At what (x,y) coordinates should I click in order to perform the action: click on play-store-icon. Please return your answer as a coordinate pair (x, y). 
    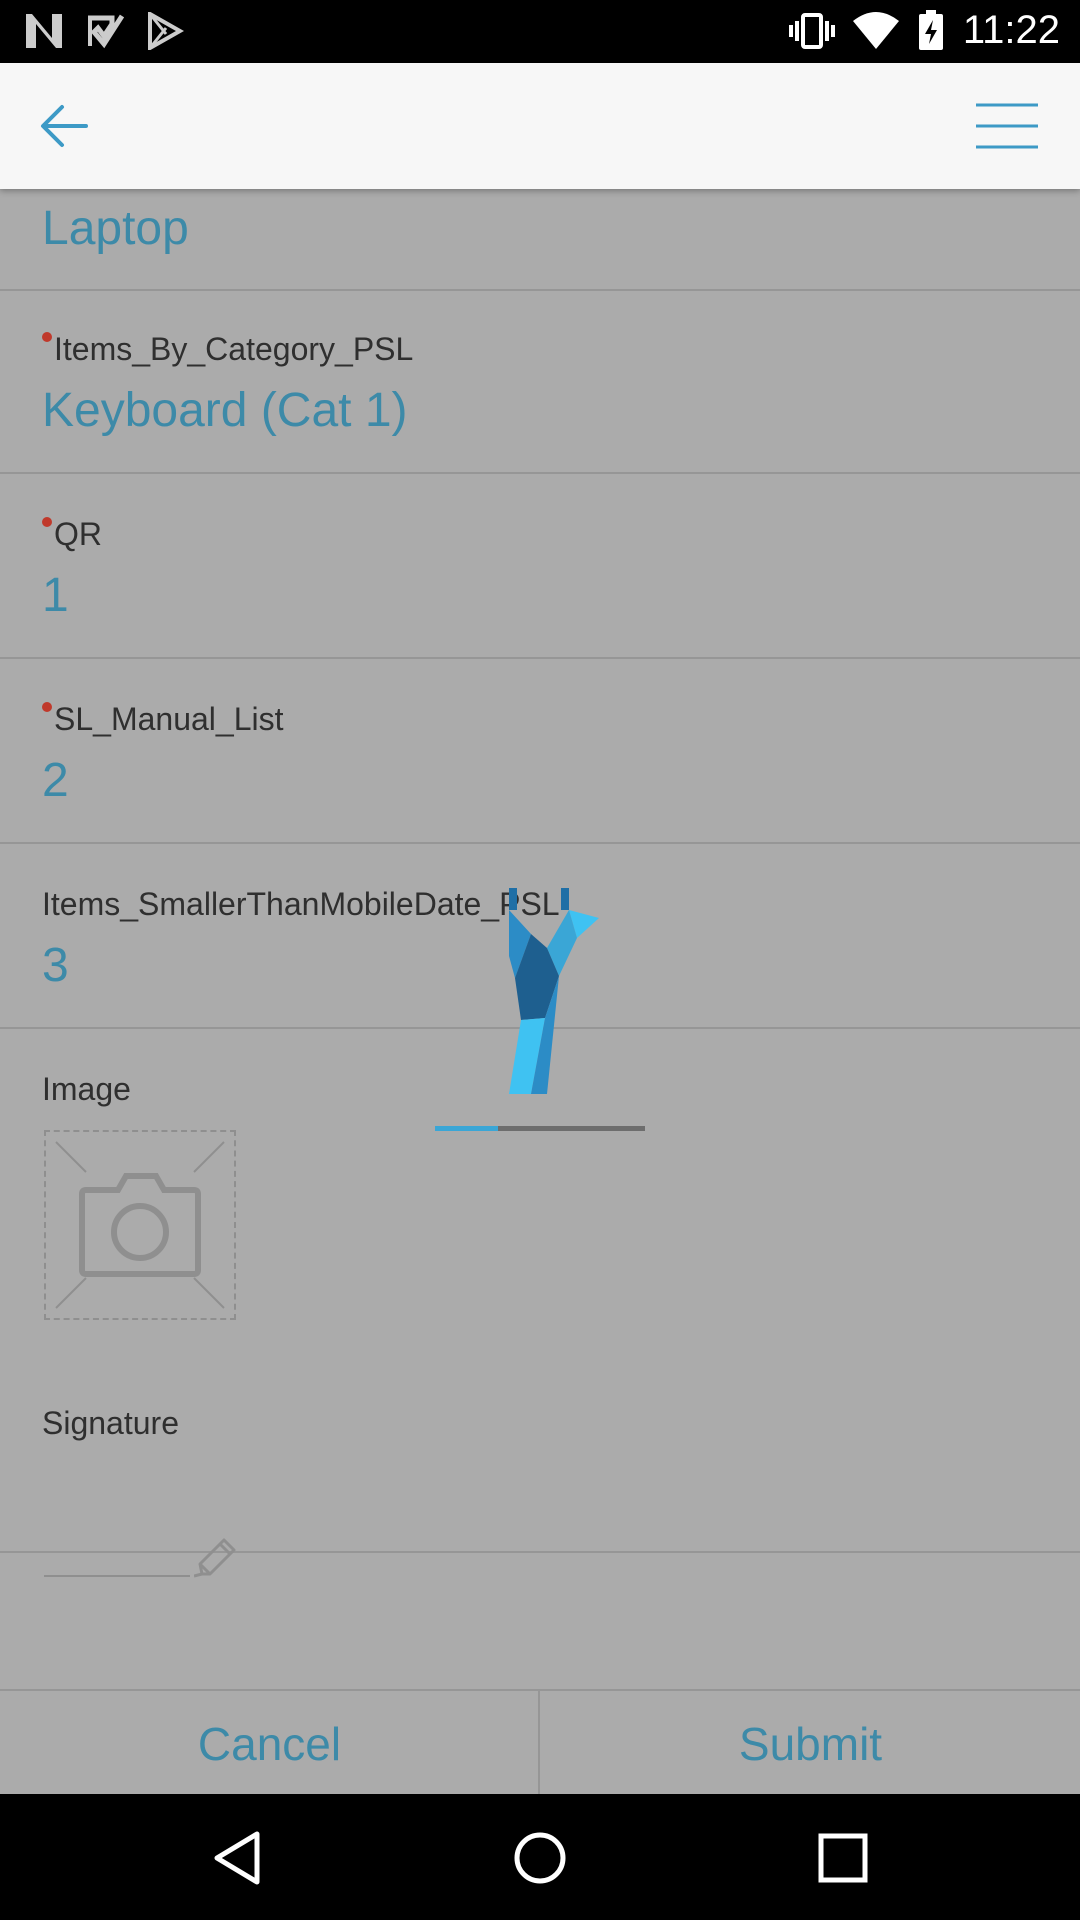
    Looking at the image, I should click on (166, 31).